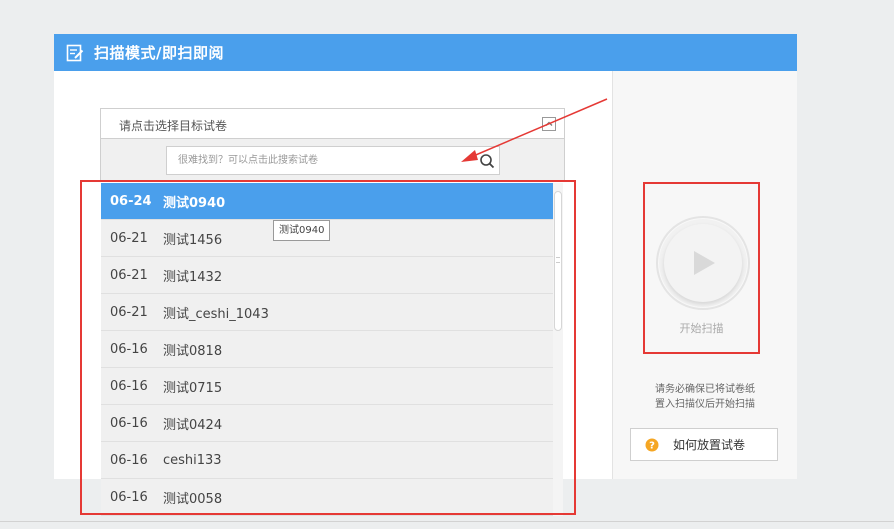 The height and width of the screenshot is (529, 894). Describe the element at coordinates (193, 425) in the screenshot. I see `paper-name: 测试0424` at that location.